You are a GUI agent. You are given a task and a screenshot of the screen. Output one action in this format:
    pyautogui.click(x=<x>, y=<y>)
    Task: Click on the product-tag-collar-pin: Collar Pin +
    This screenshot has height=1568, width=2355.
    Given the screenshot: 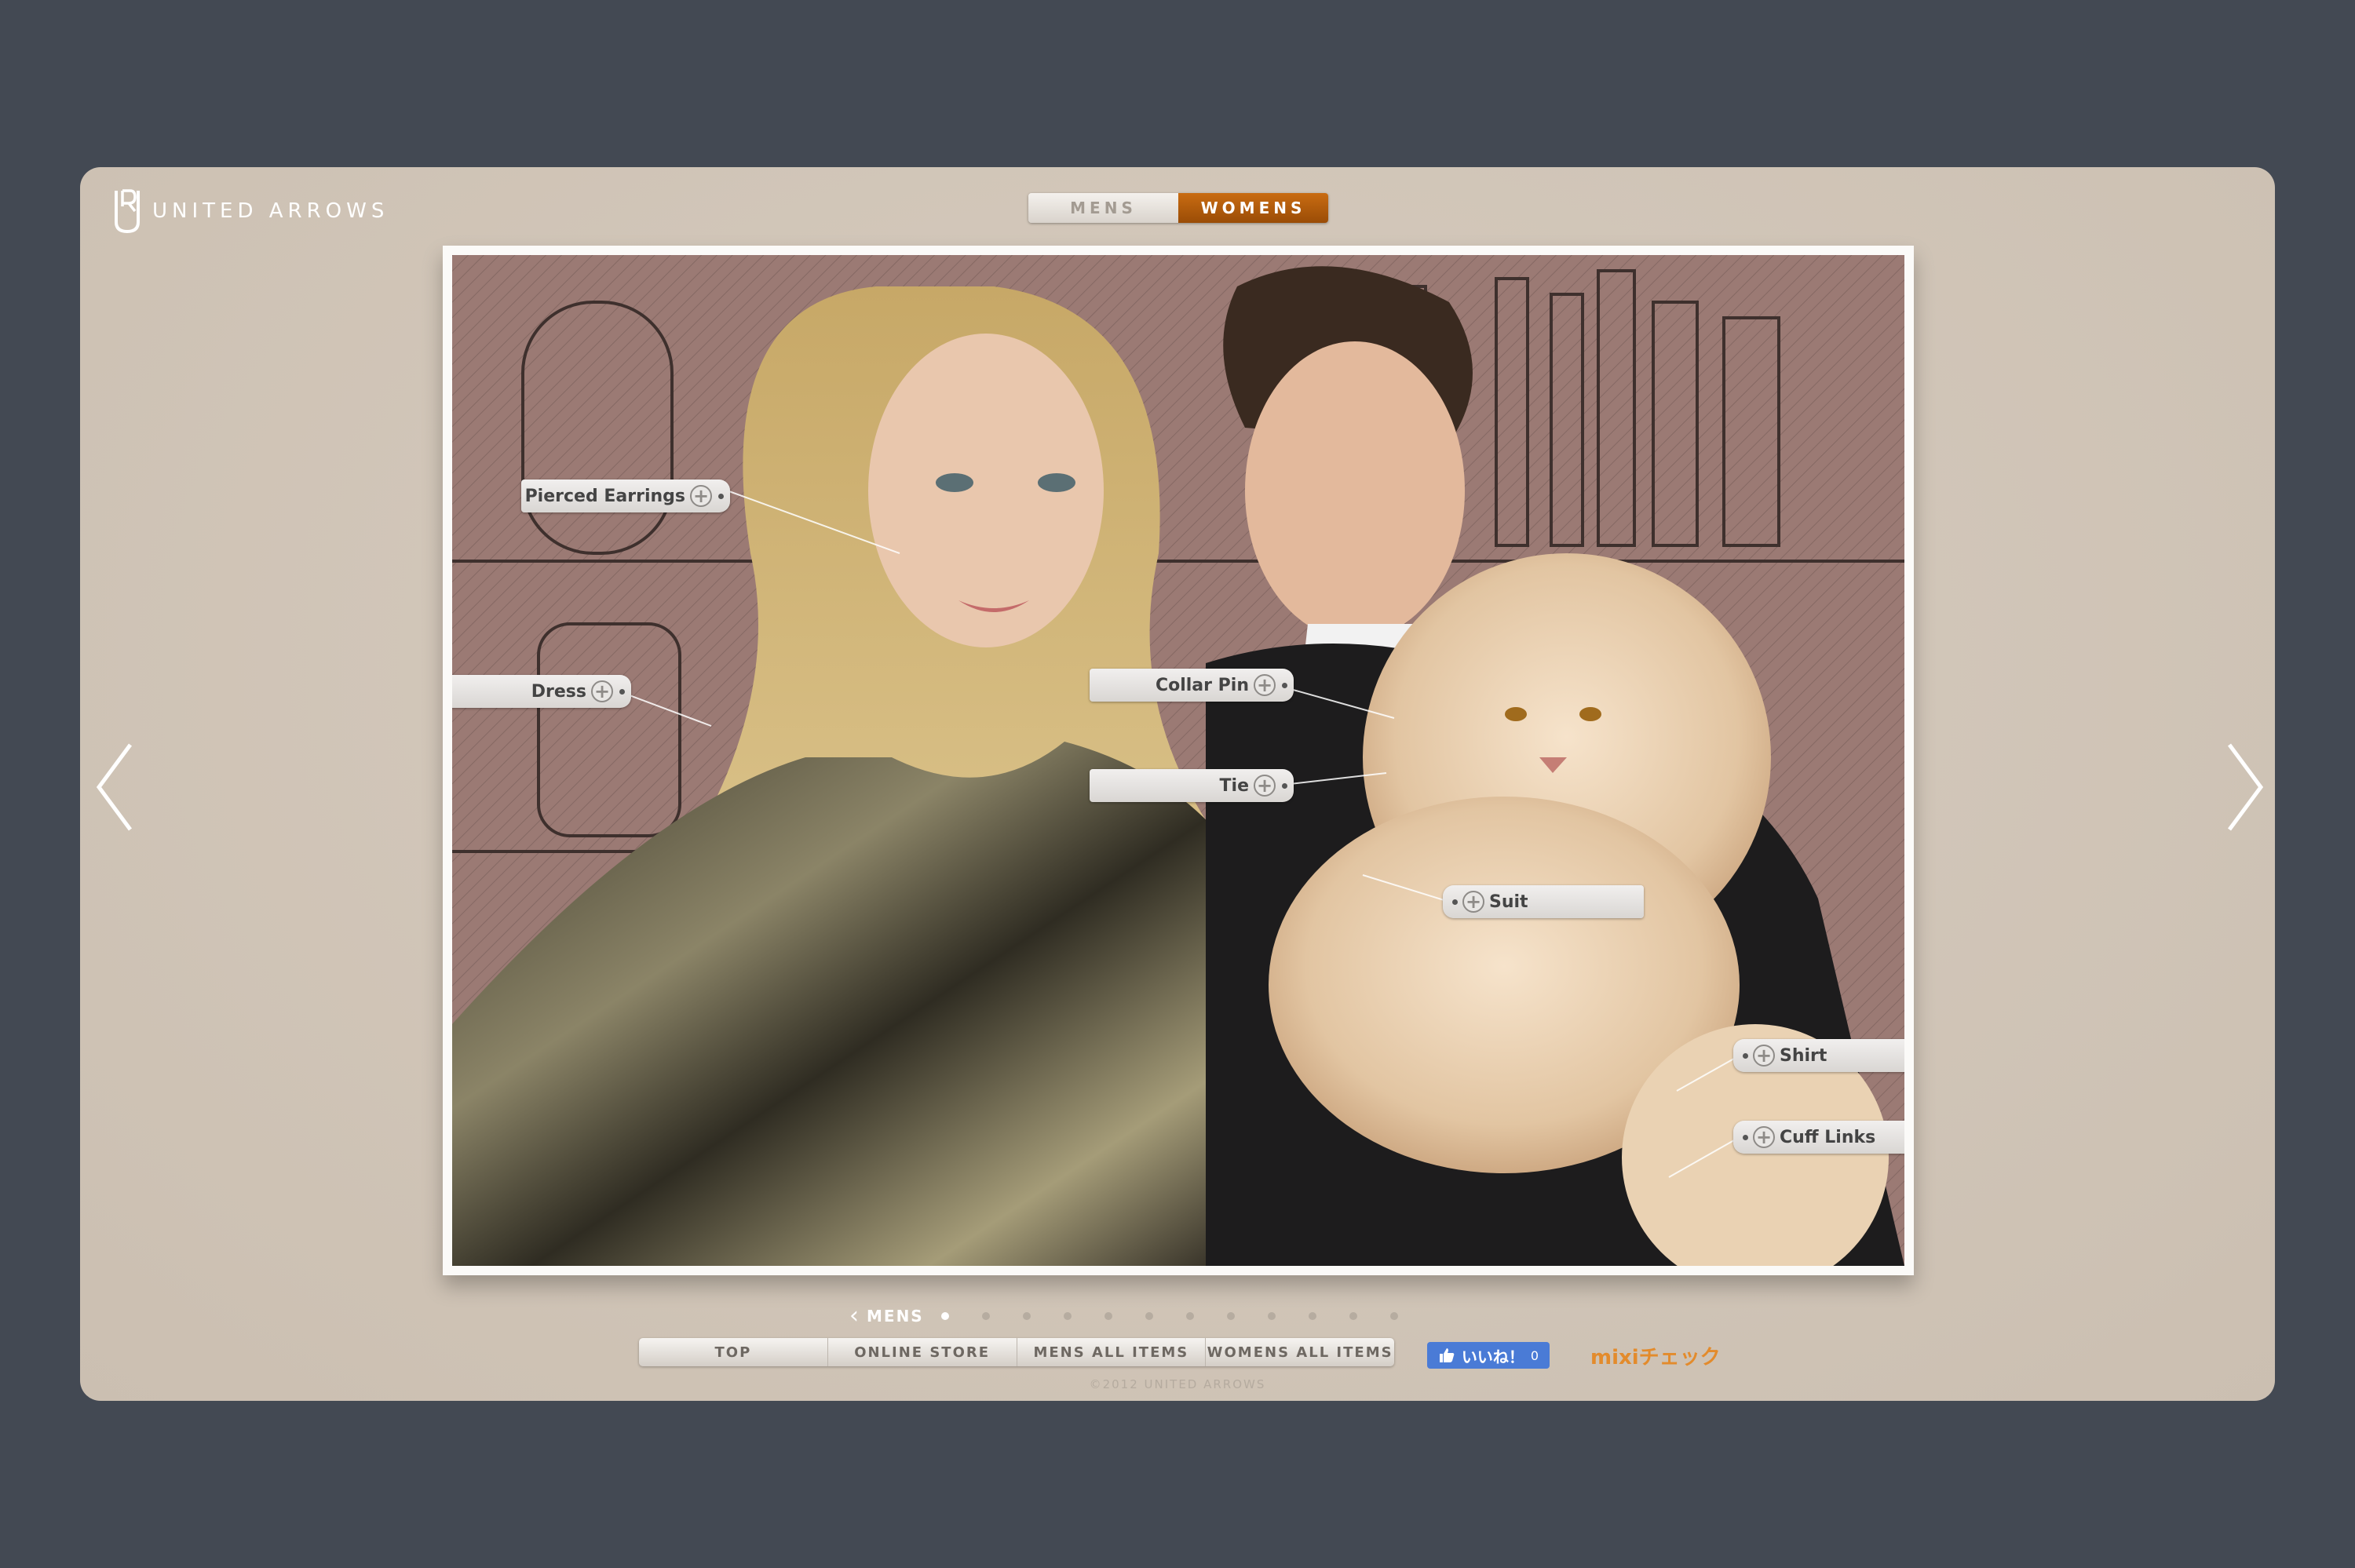 What is the action you would take?
    pyautogui.click(x=1192, y=685)
    